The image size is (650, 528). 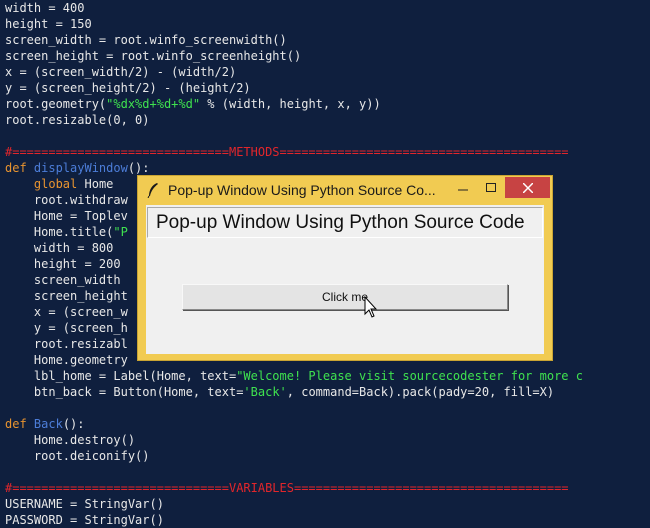 I want to click on code-line: Home.title("P, so click(x=66, y=232).